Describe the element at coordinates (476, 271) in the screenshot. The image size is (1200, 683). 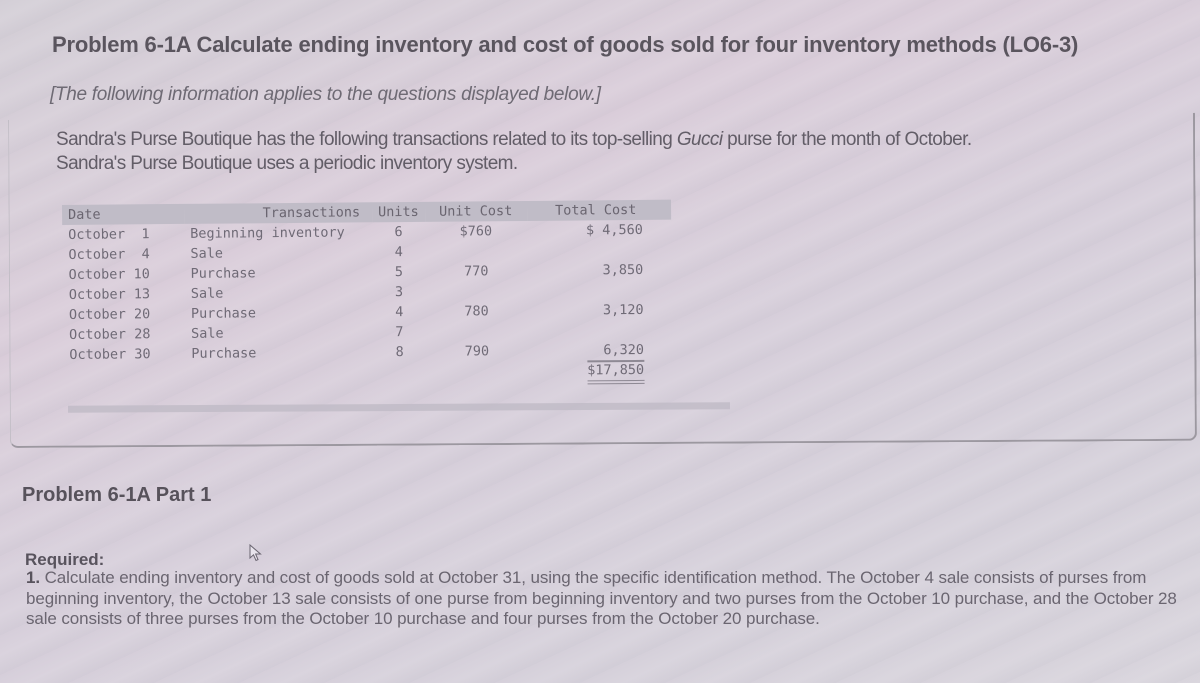
I see `row-unit-cost: 770` at that location.